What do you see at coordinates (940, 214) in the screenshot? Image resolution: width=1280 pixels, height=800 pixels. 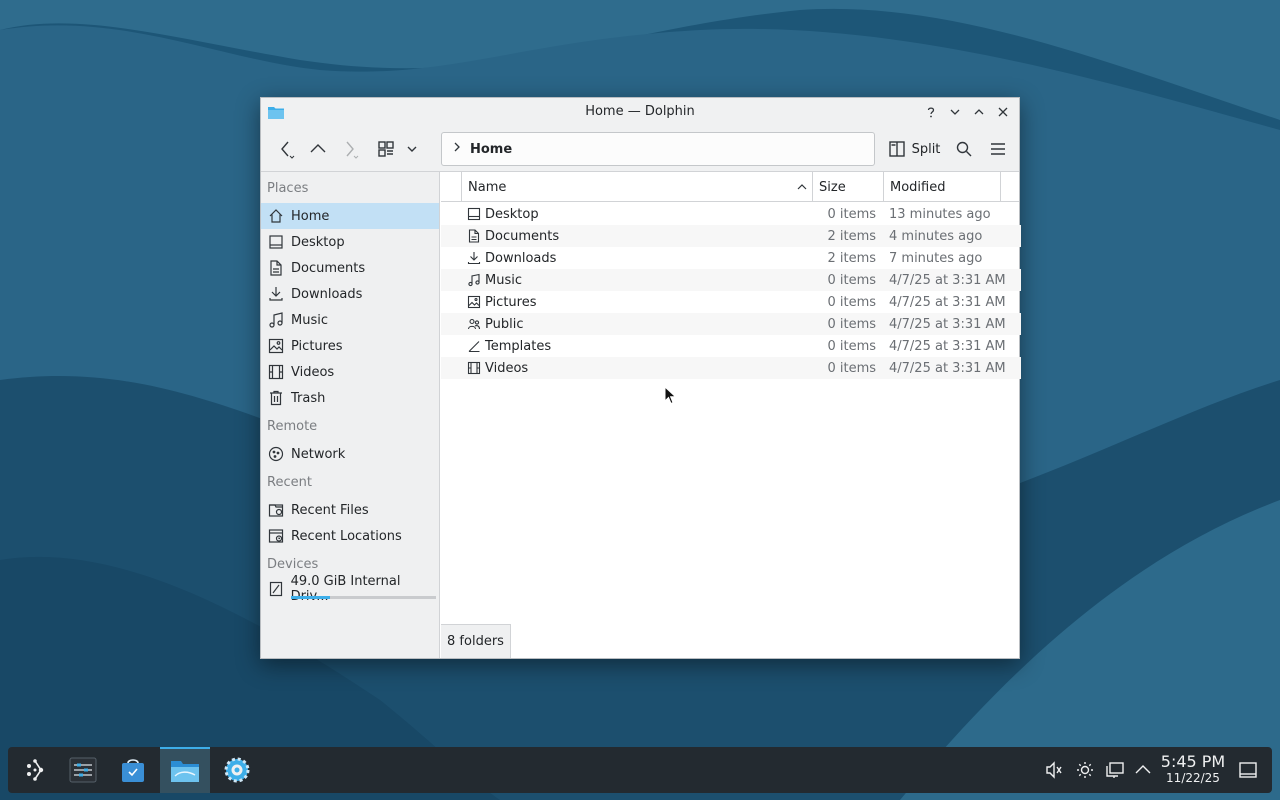 I see `row-modified: 13 minutes ago` at bounding box center [940, 214].